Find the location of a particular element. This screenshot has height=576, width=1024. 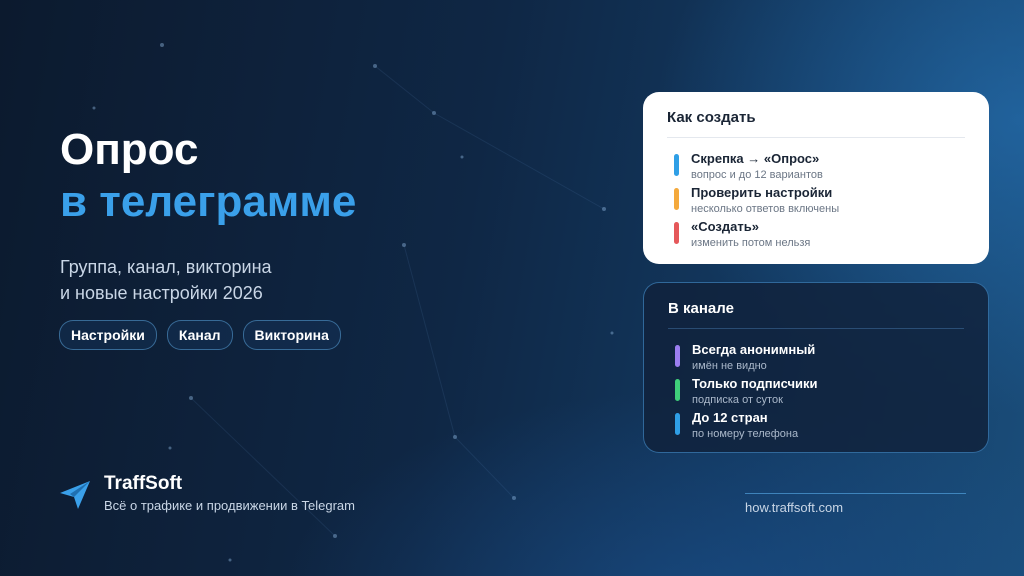

item-subtitle: вопрос и до 12 вариантов is located at coordinates (757, 175).